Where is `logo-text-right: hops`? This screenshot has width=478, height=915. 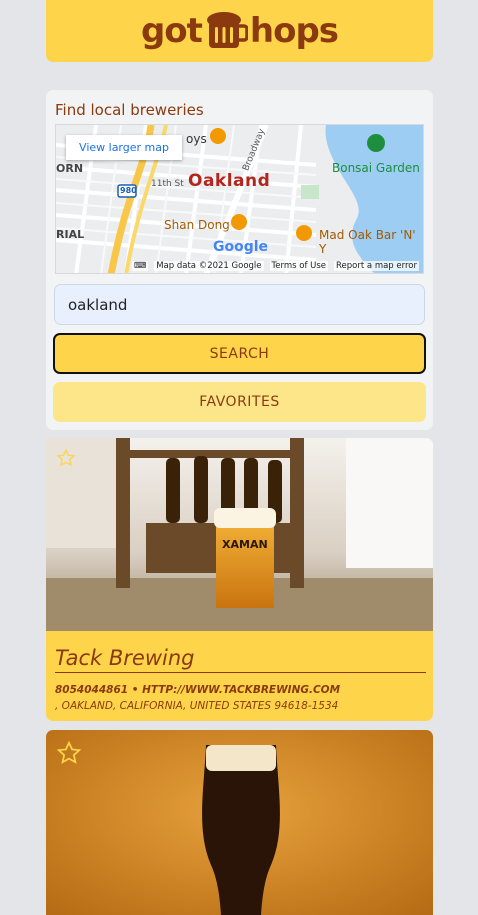
logo-text-right: hops is located at coordinates (294, 31).